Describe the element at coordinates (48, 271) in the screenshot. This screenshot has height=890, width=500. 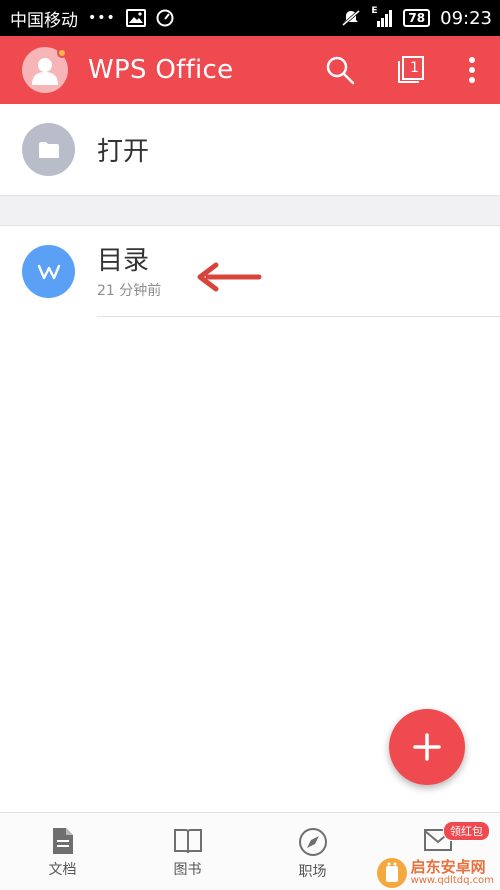
I see `wps-writer-icon` at that location.